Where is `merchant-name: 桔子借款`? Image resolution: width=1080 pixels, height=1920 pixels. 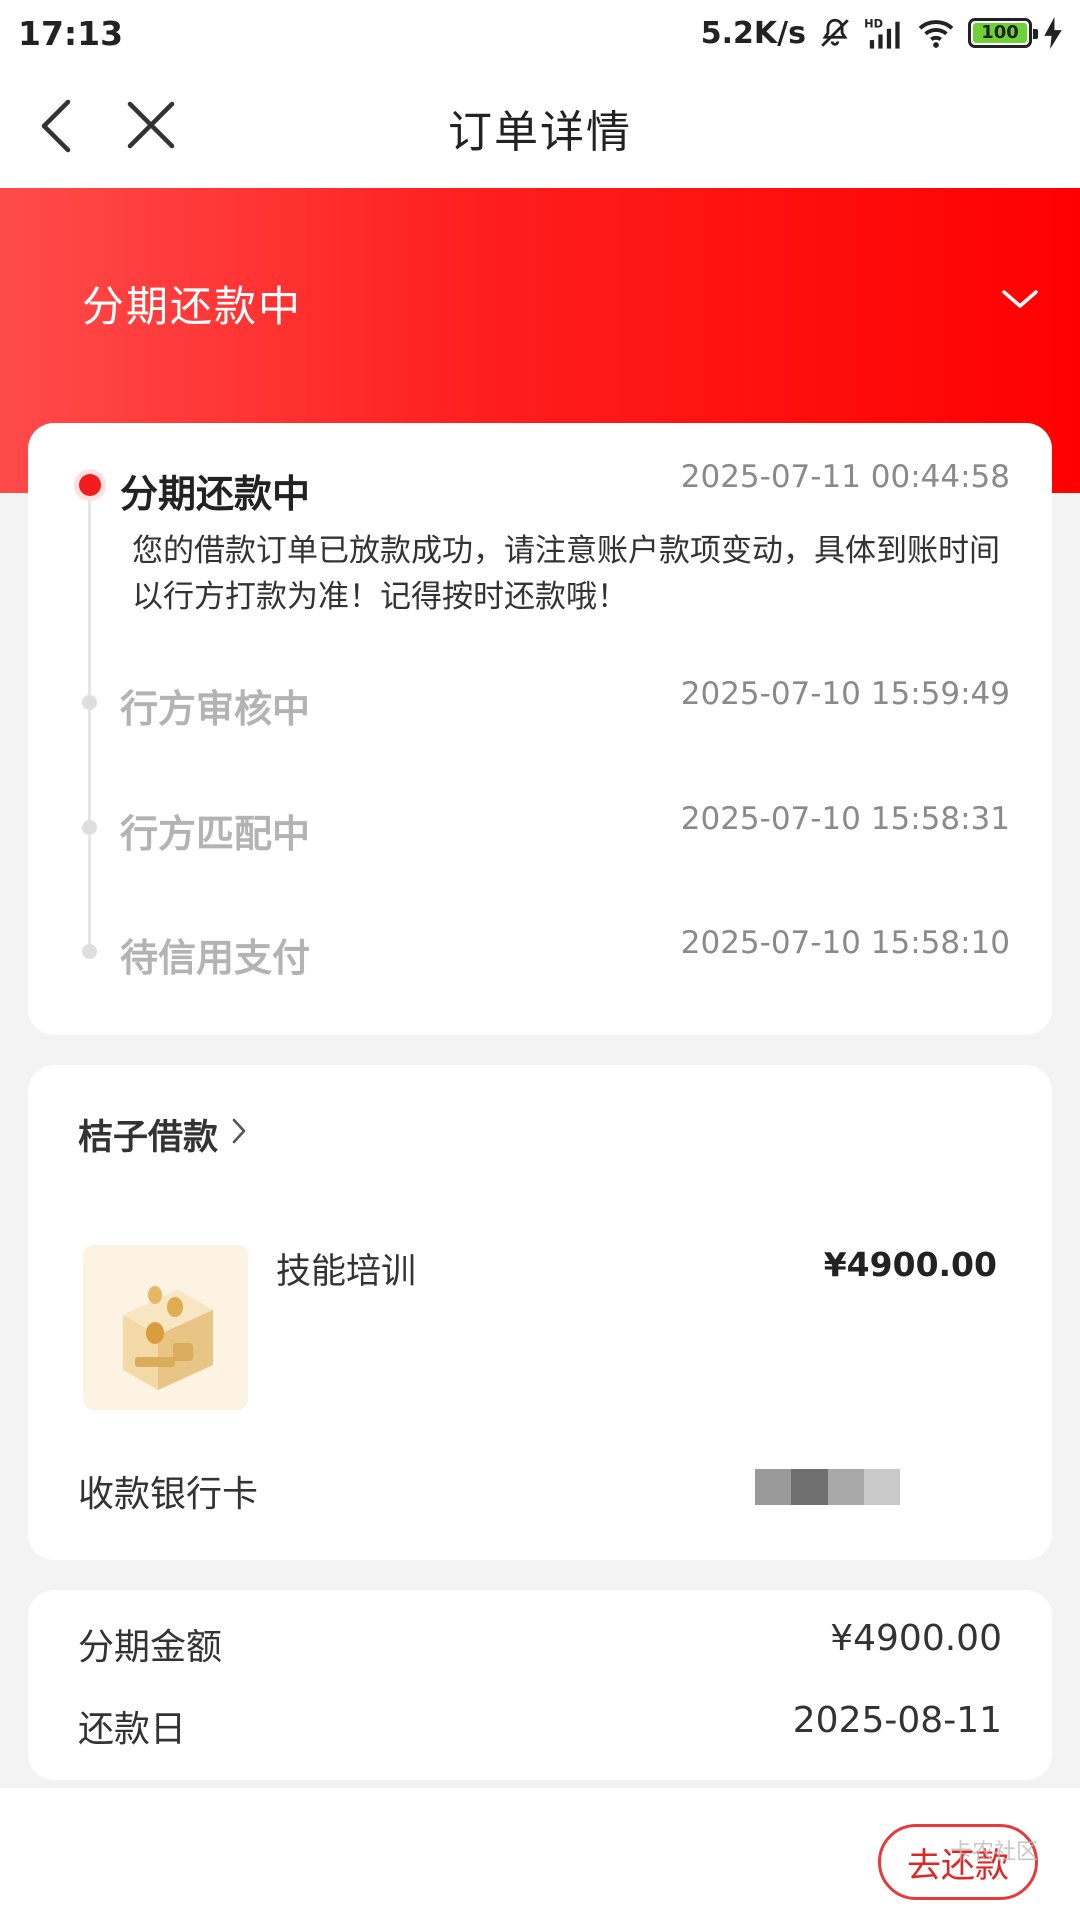 merchant-name: 桔子借款 is located at coordinates (148, 1138).